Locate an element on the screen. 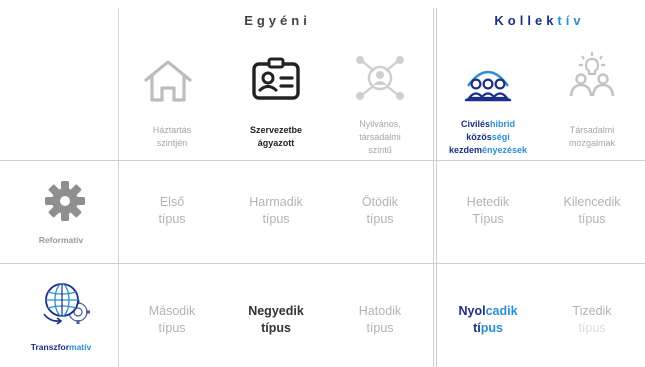 This screenshot has width=645, height=367. cell-line: Negyedik is located at coordinates (276, 311).